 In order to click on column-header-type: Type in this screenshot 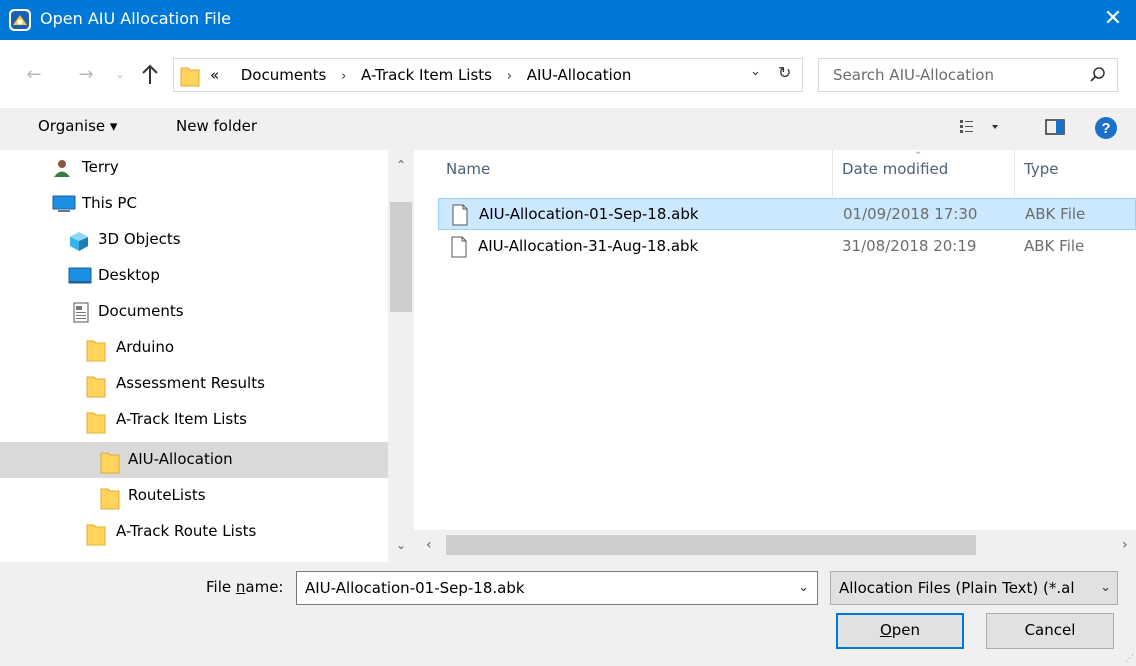, I will do `click(1041, 169)`.